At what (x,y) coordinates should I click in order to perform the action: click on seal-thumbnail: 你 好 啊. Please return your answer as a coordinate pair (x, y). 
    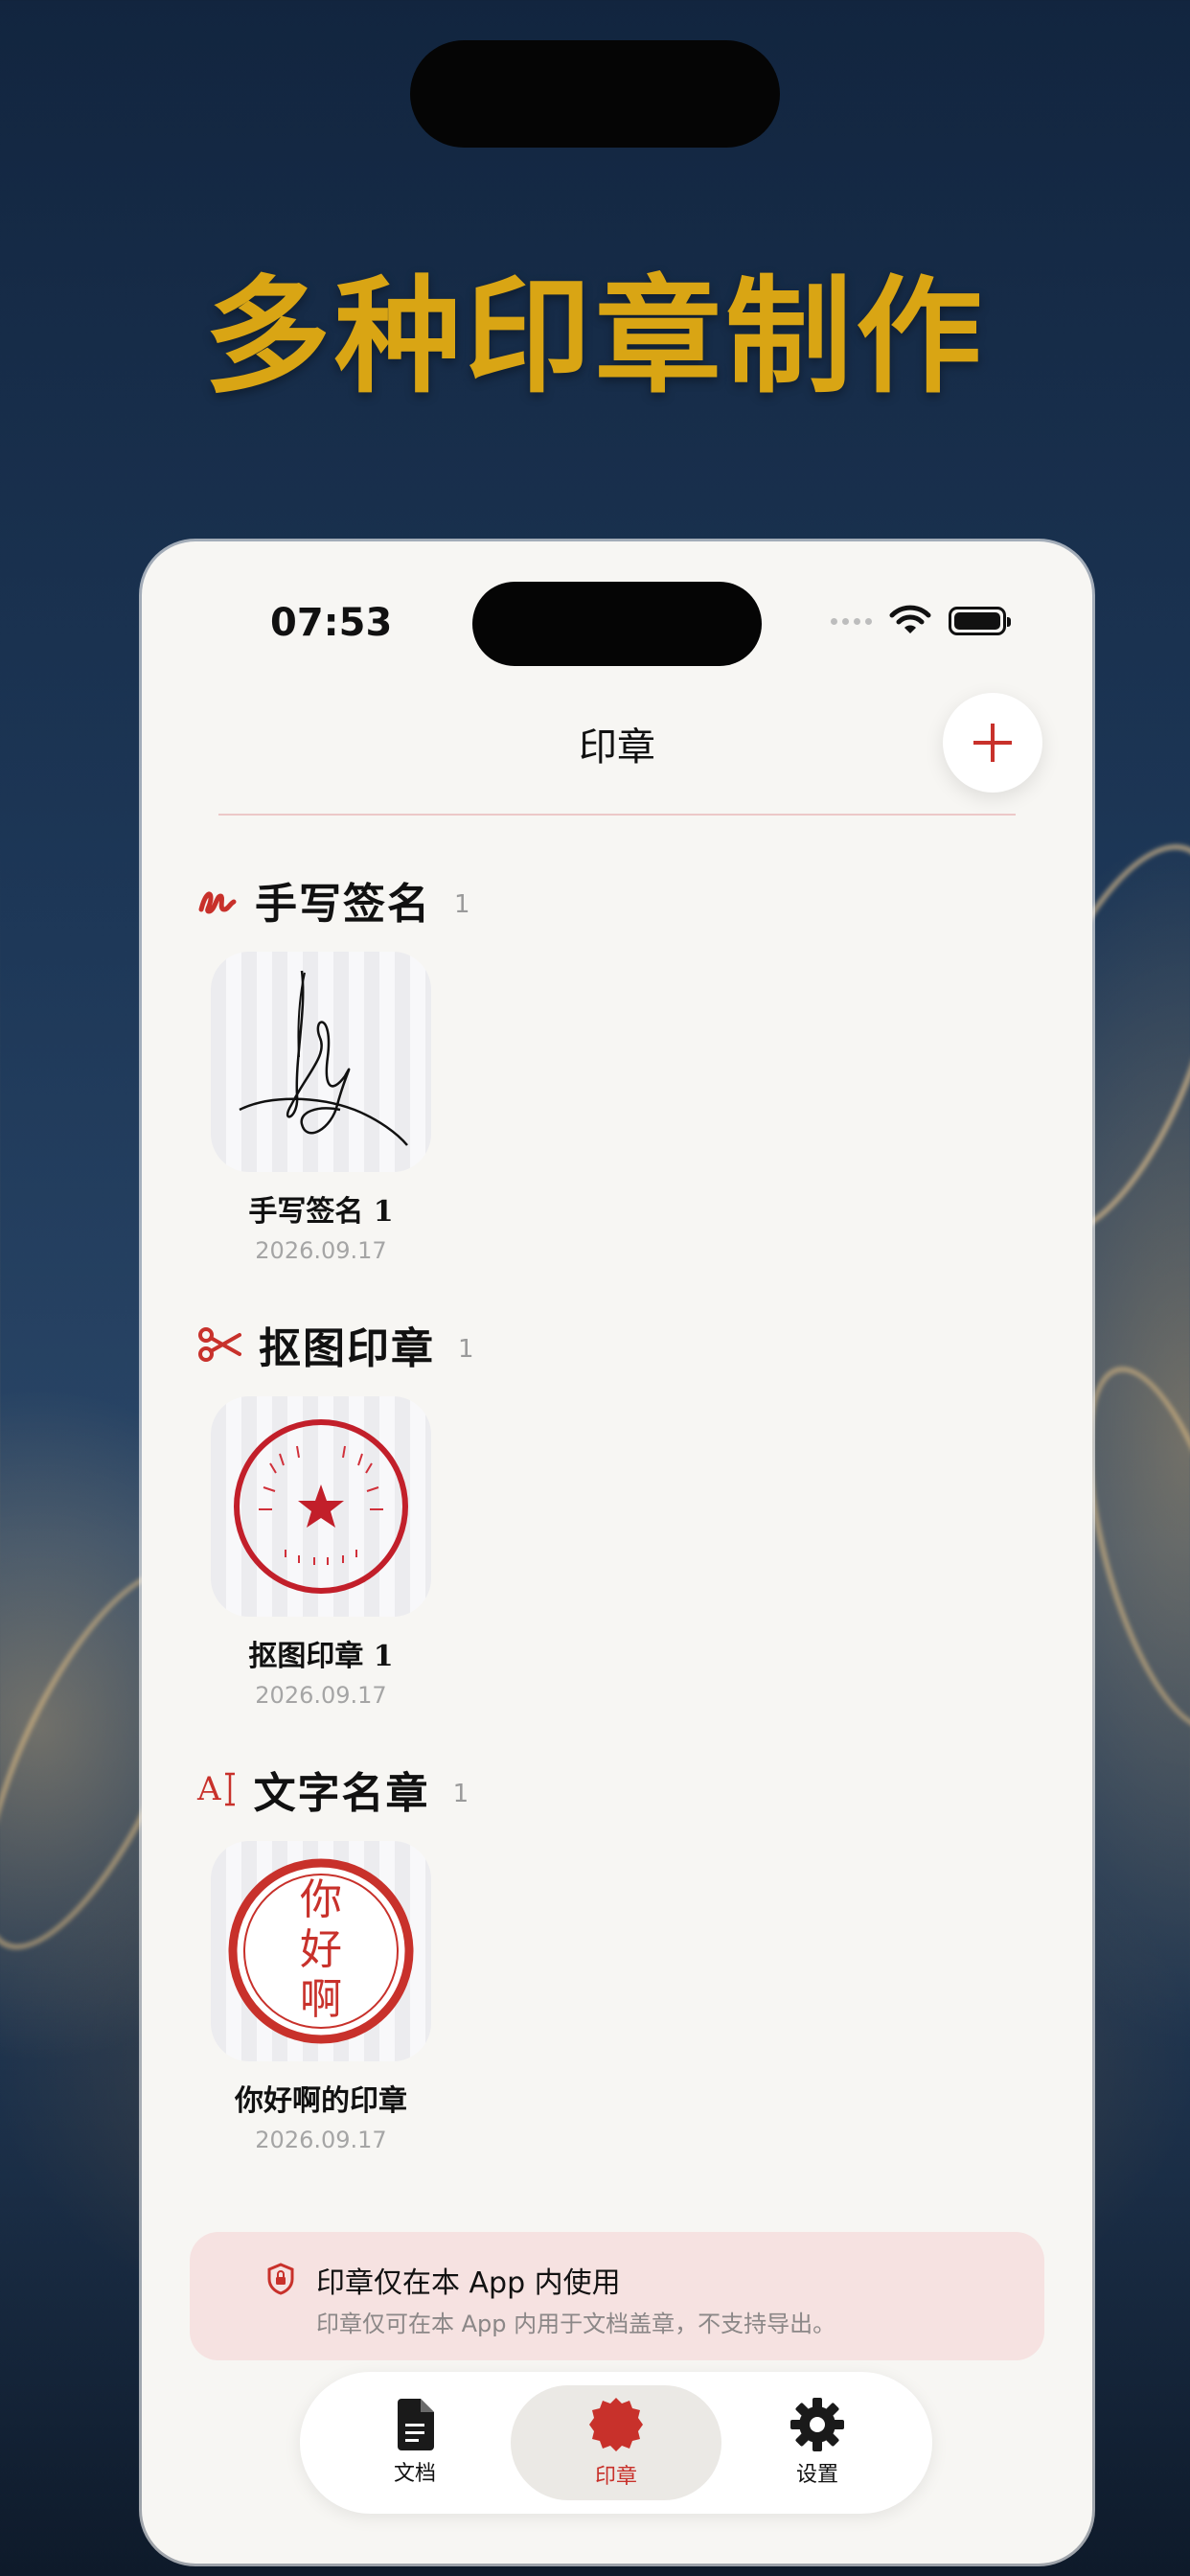
    Looking at the image, I should click on (321, 1951).